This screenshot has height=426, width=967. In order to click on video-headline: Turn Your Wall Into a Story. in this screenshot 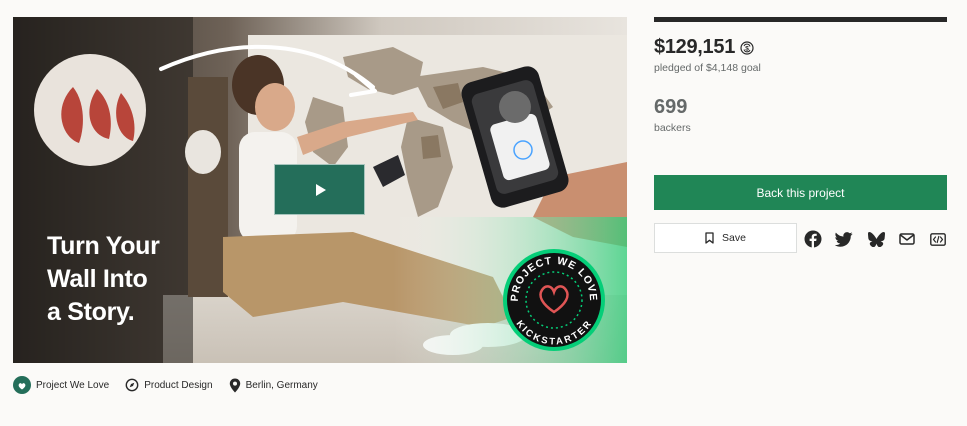, I will do `click(103, 279)`.